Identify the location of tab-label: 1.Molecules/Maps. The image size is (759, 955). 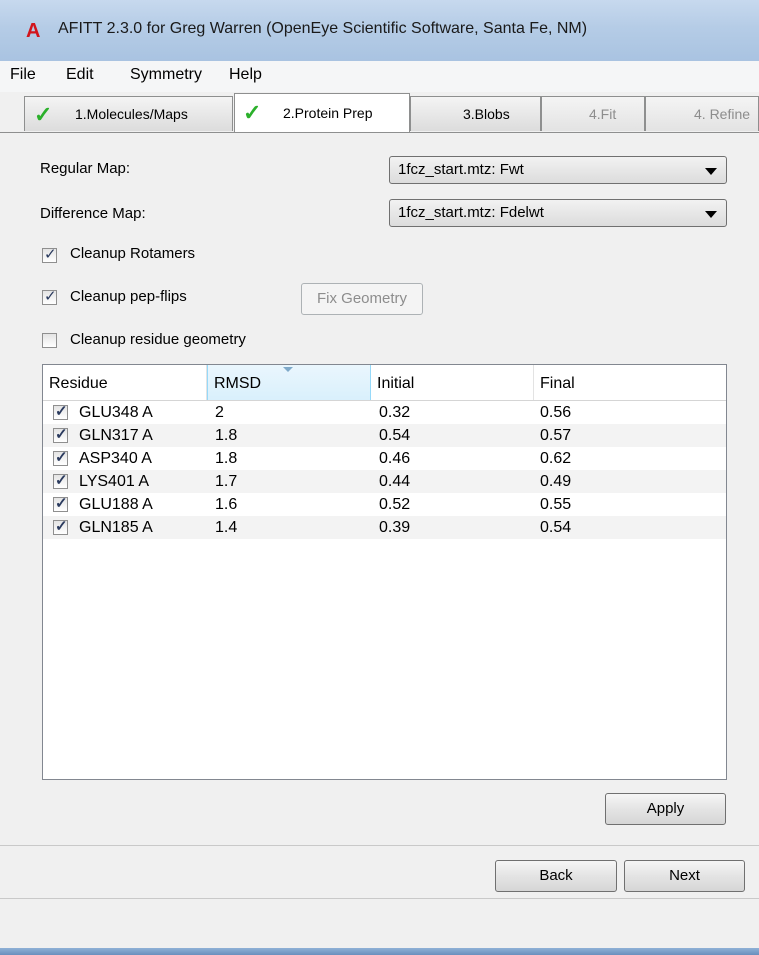
(131, 114).